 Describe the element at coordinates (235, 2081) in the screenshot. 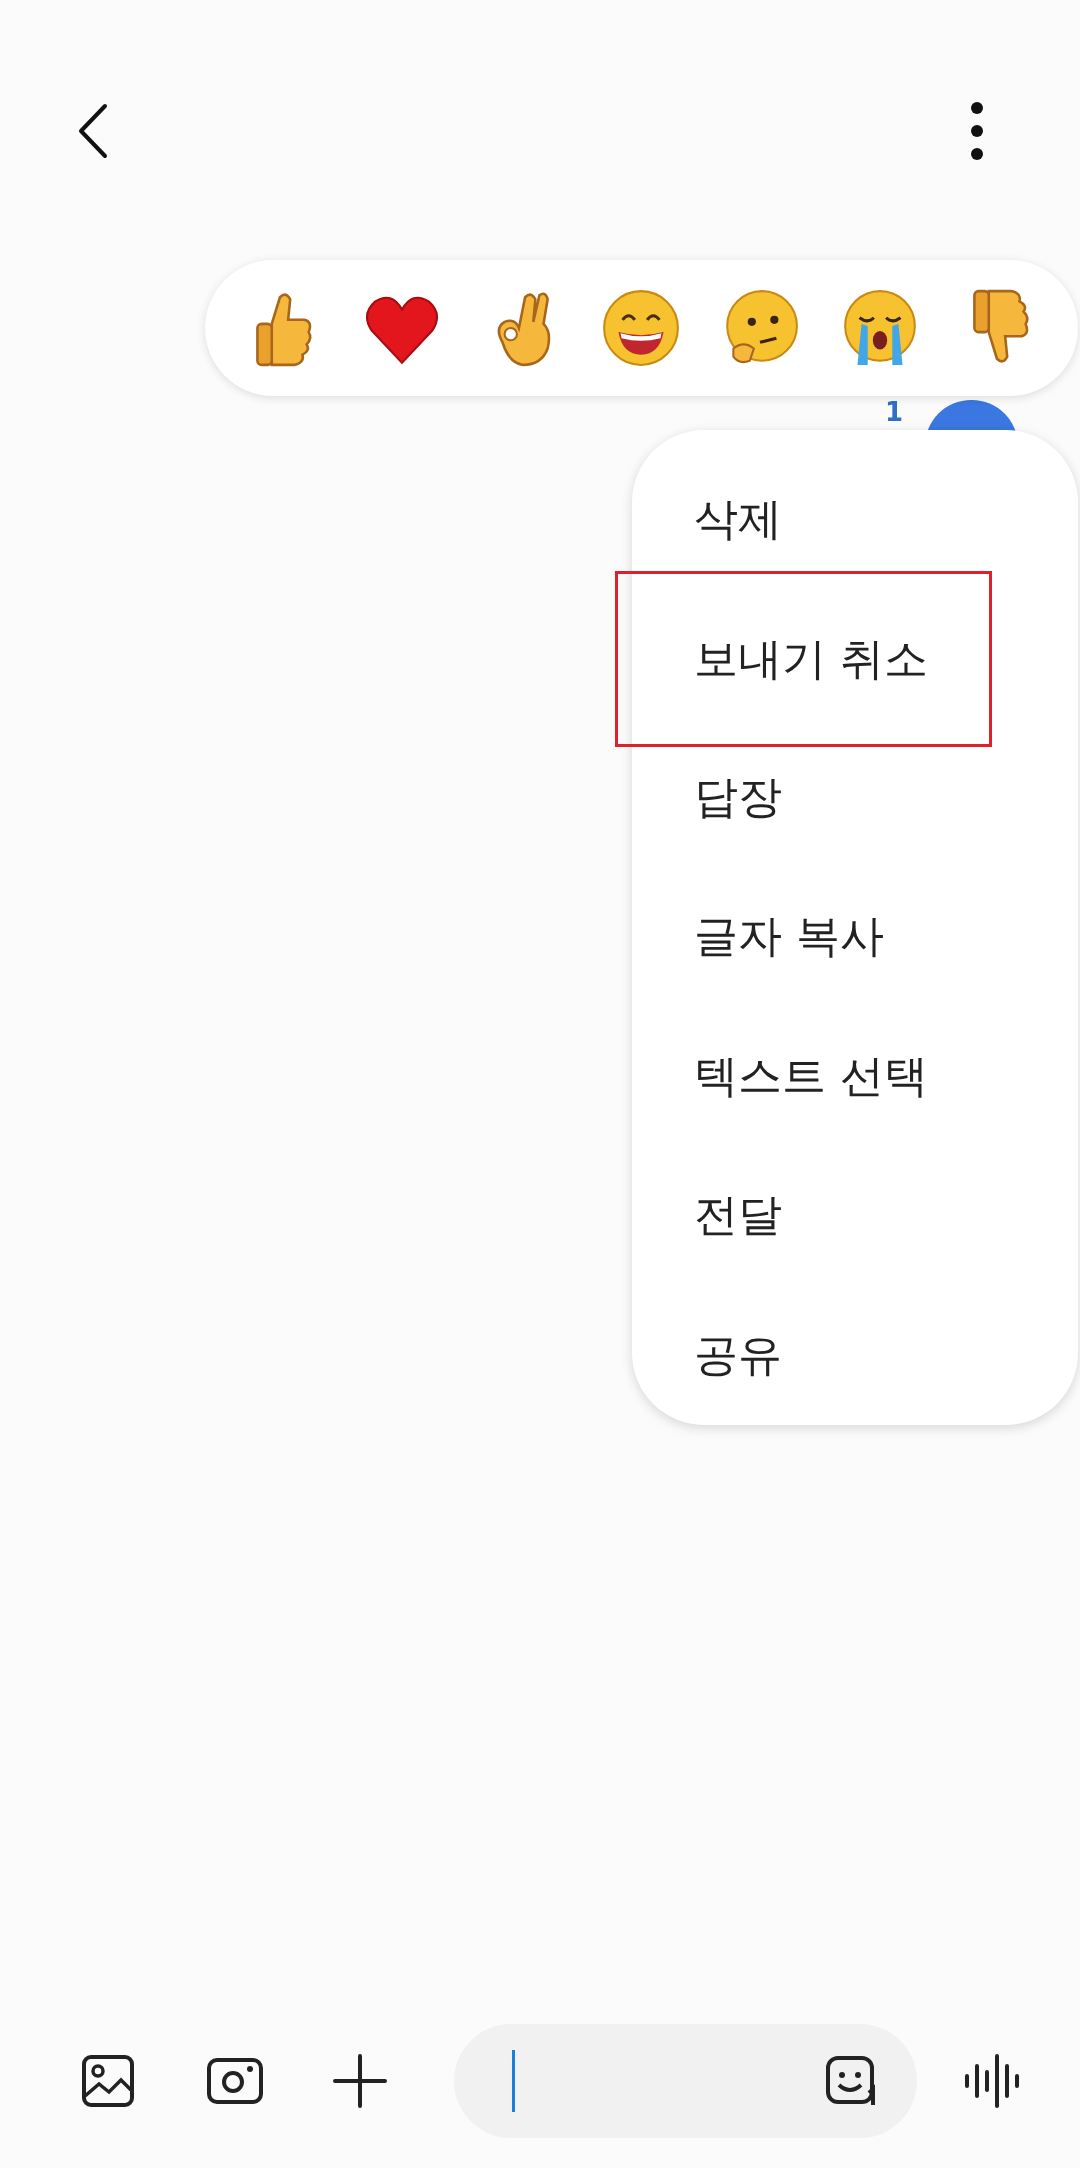

I see `camera-icon` at that location.